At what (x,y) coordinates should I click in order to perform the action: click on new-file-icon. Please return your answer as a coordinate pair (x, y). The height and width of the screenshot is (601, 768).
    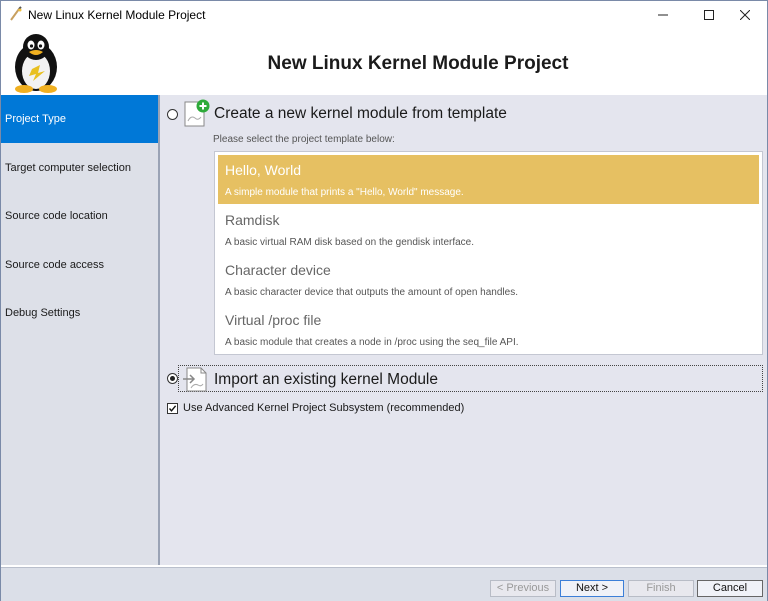
    Looking at the image, I should click on (197, 113).